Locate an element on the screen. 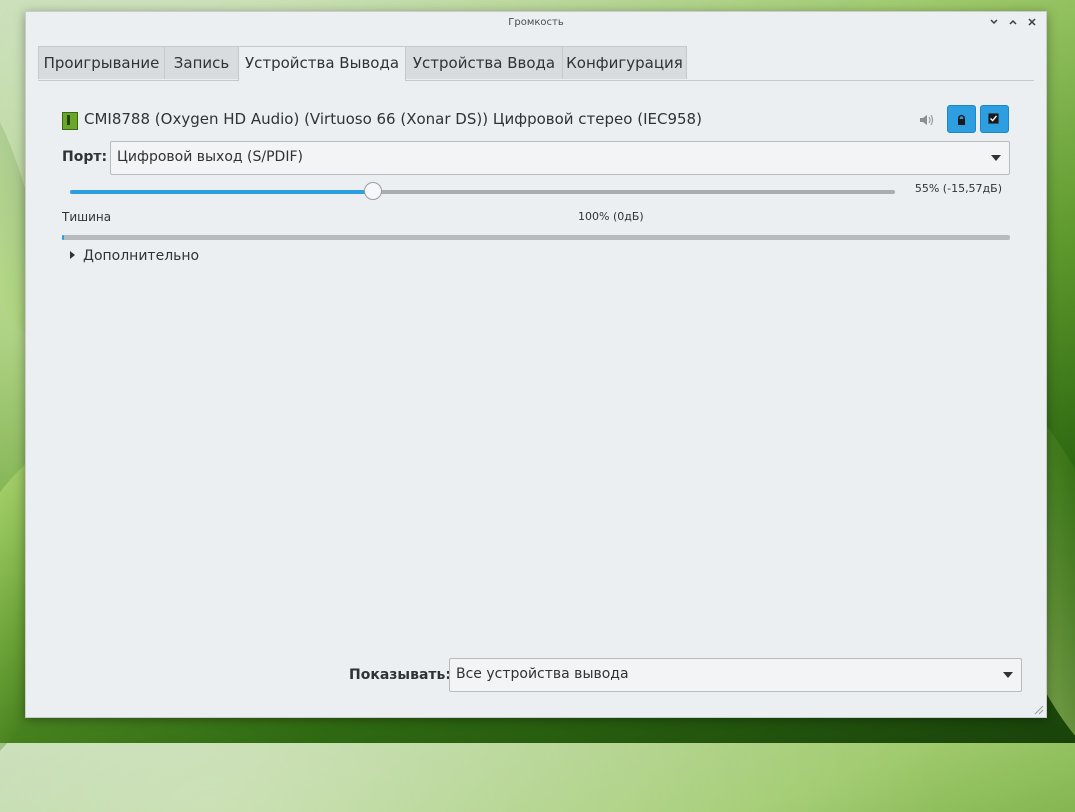 This screenshot has width=1075, height=812. close-icon is located at coordinates (1032, 22).